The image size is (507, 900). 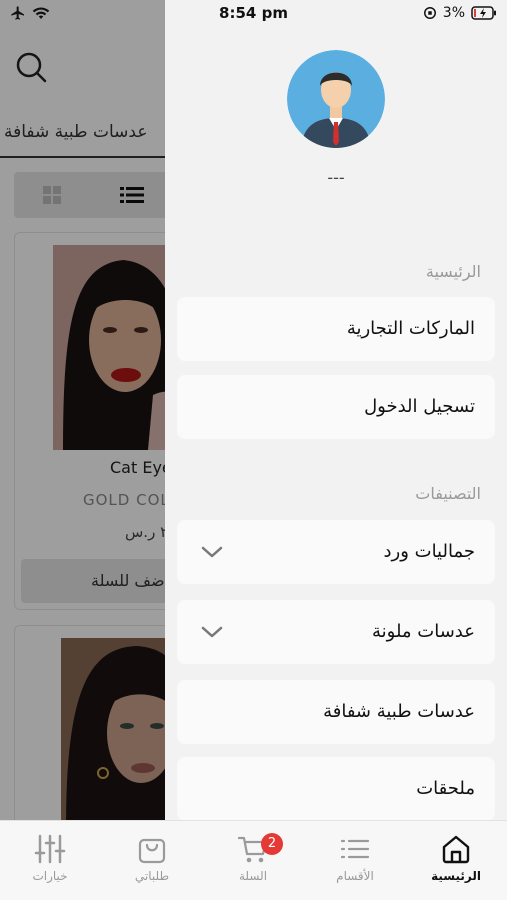 What do you see at coordinates (50, 876) in the screenshot?
I see `nav-label: خيارات` at bounding box center [50, 876].